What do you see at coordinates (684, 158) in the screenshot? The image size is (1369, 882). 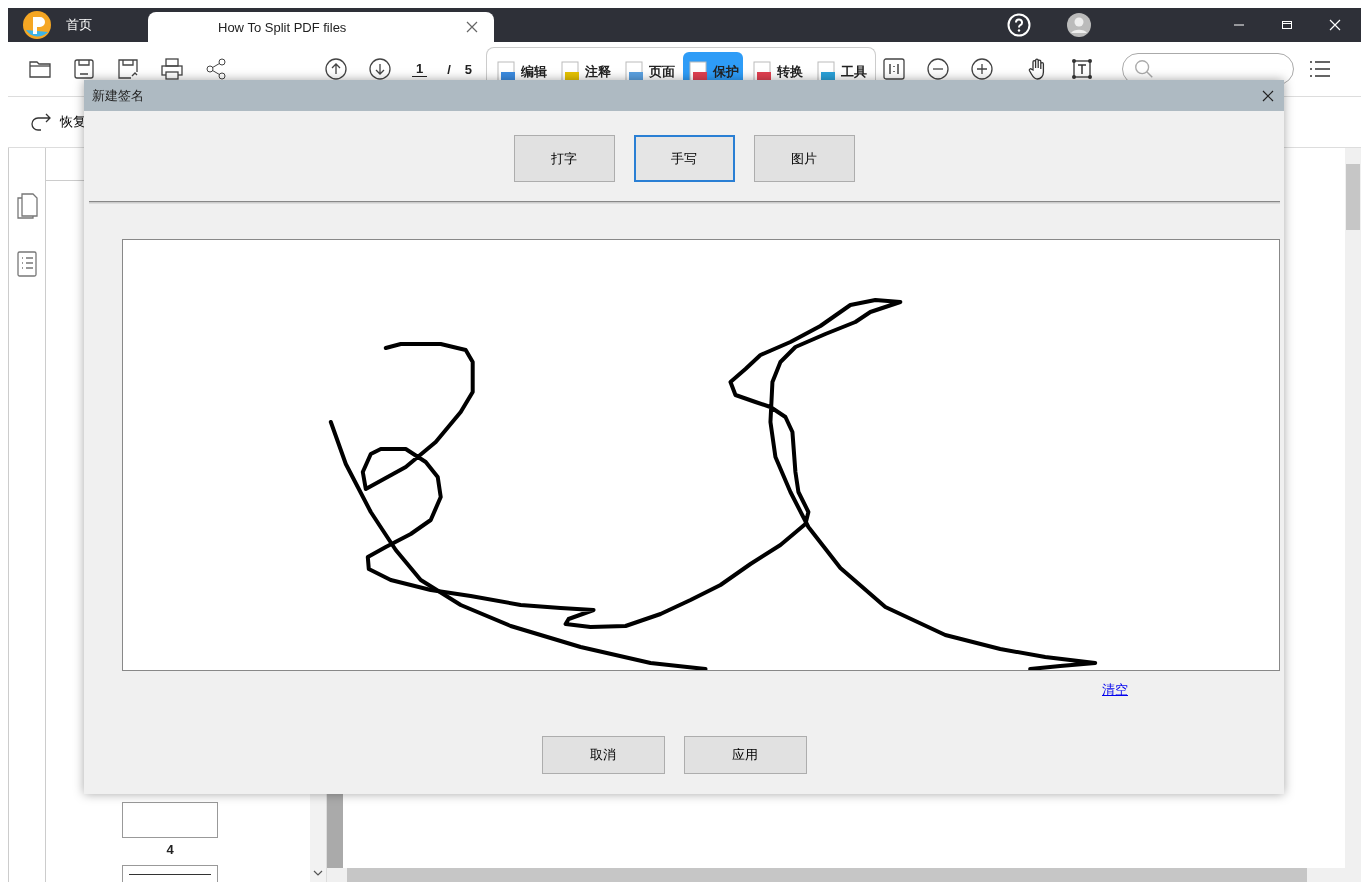 I see `mode-tab: 手写` at bounding box center [684, 158].